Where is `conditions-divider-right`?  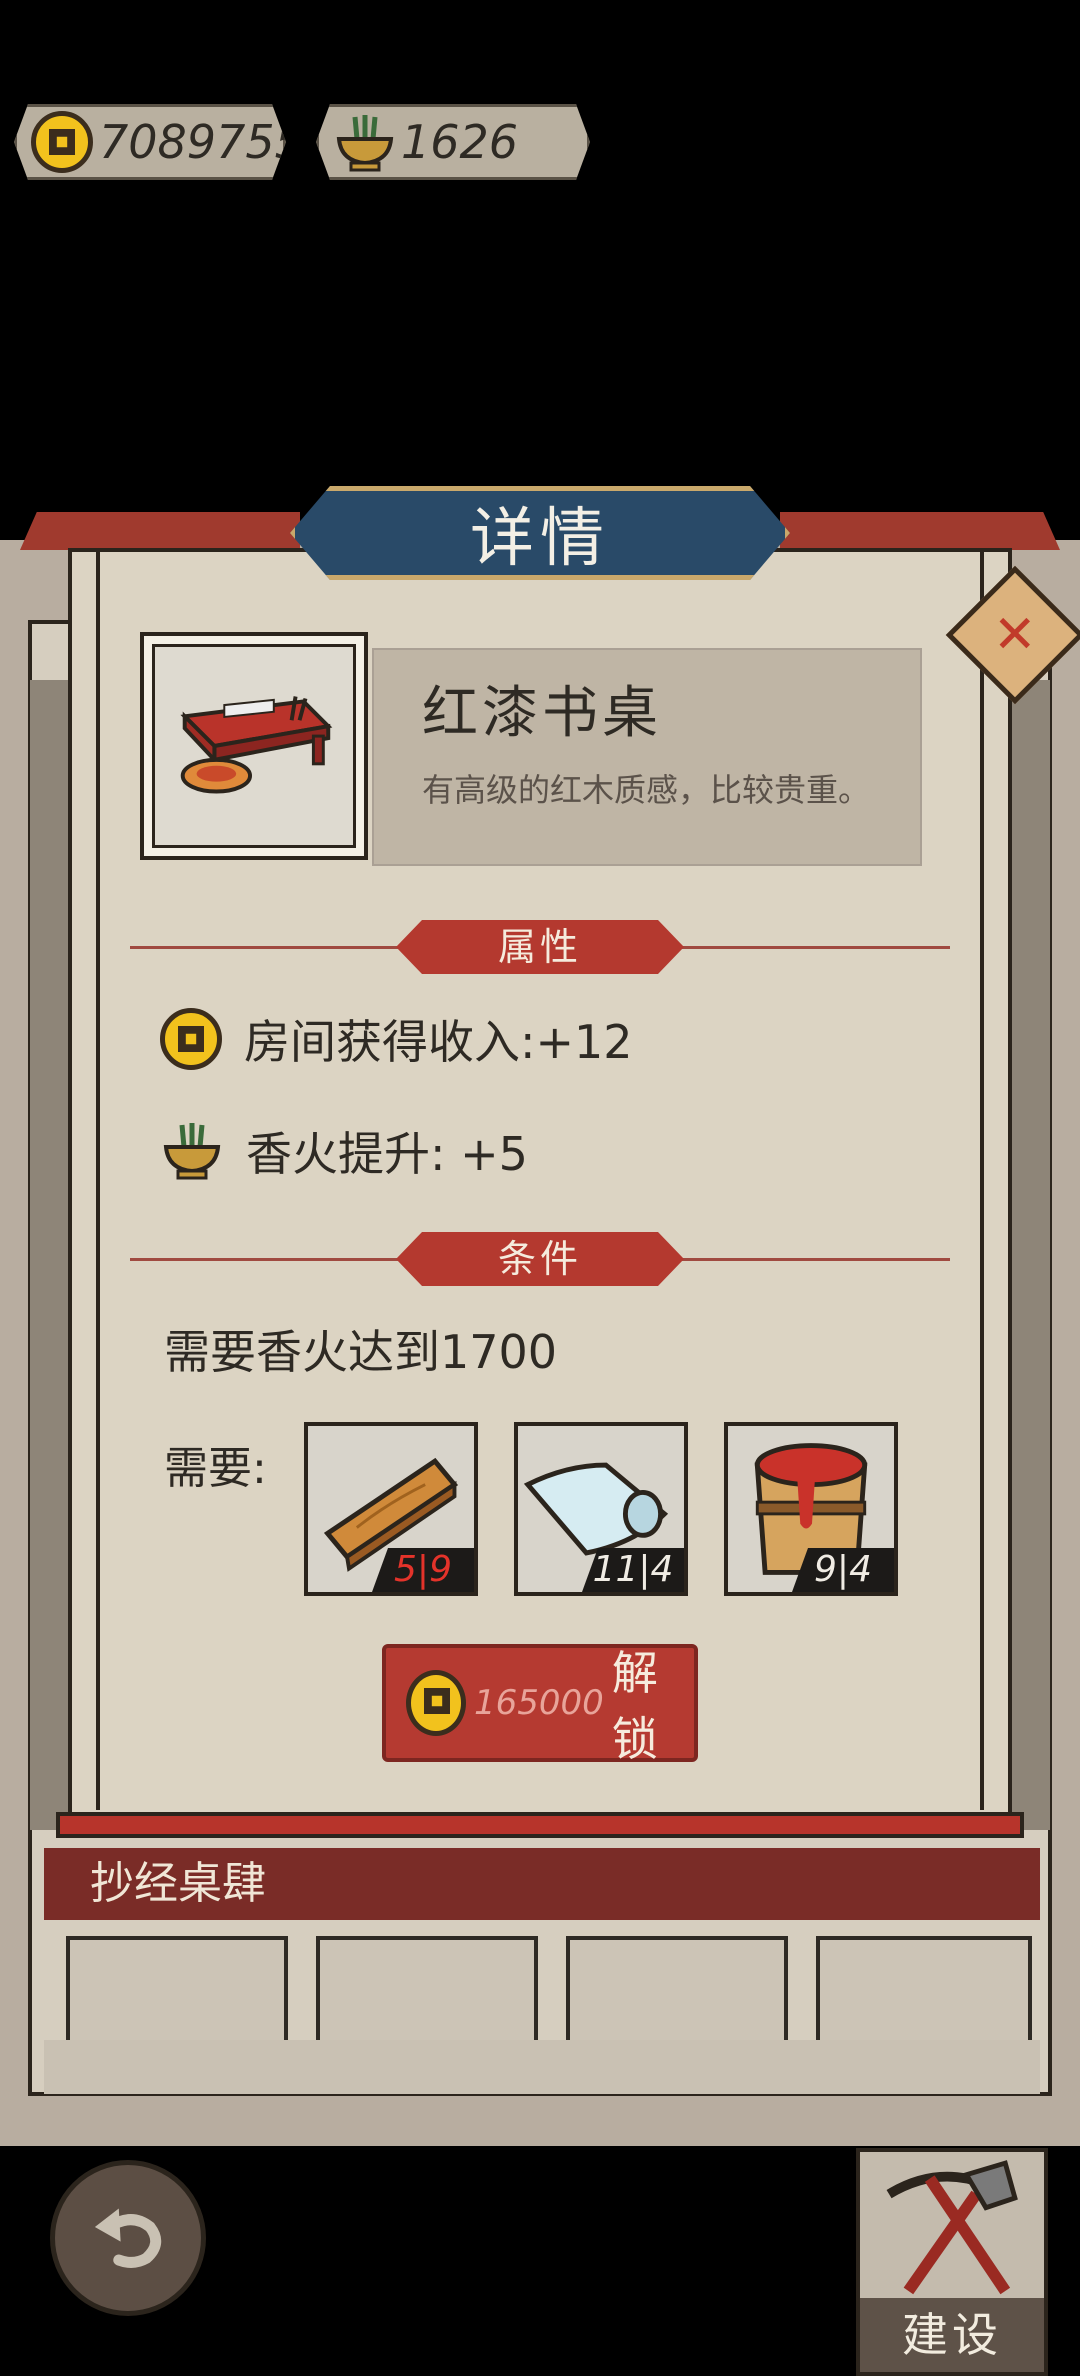
conditions-divider-right is located at coordinates (815, 1259).